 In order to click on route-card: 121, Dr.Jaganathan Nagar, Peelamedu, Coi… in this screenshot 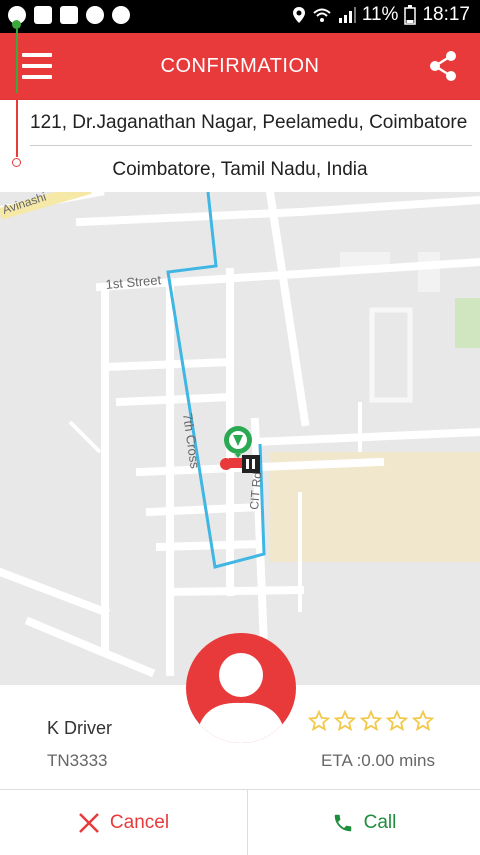, I will do `click(240, 146)`.